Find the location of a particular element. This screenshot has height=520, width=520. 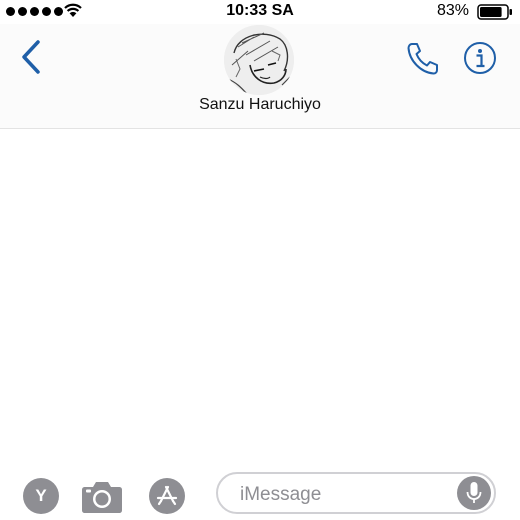

call-button is located at coordinates (422, 58).